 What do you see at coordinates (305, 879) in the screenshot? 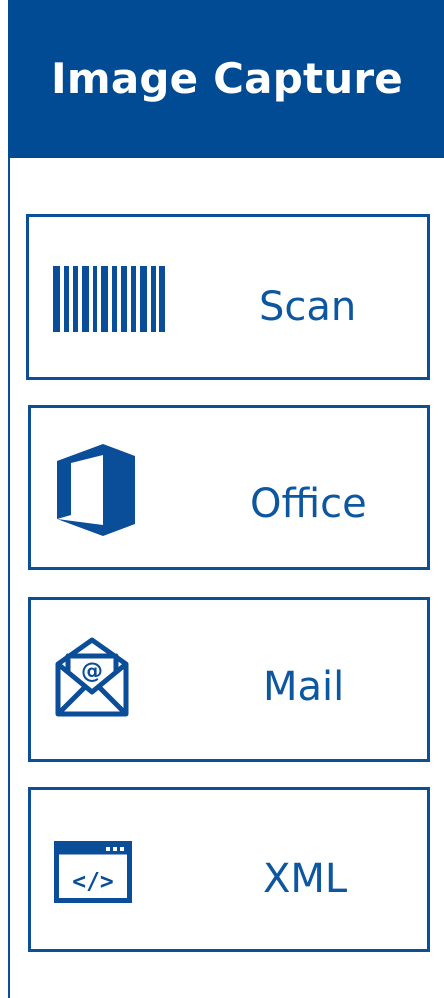
I see `xml-label: XML` at bounding box center [305, 879].